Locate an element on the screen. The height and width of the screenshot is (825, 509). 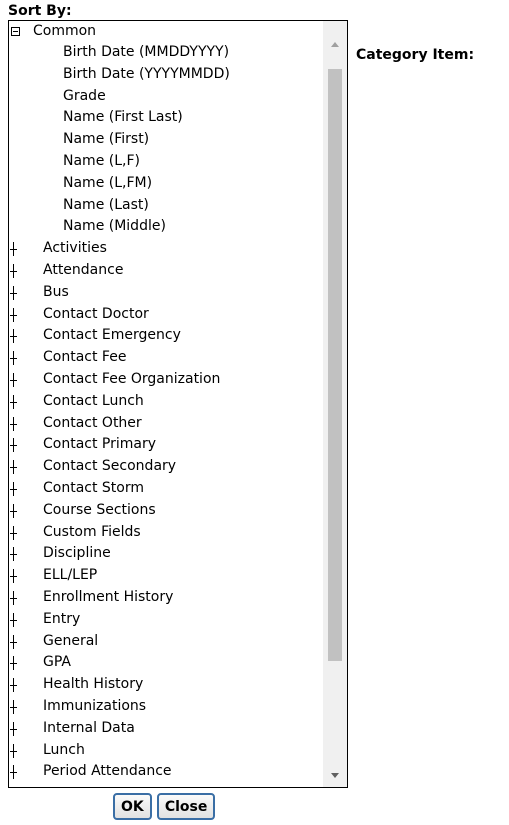
tree-node-group: Attendance is located at coordinates (166, 271).